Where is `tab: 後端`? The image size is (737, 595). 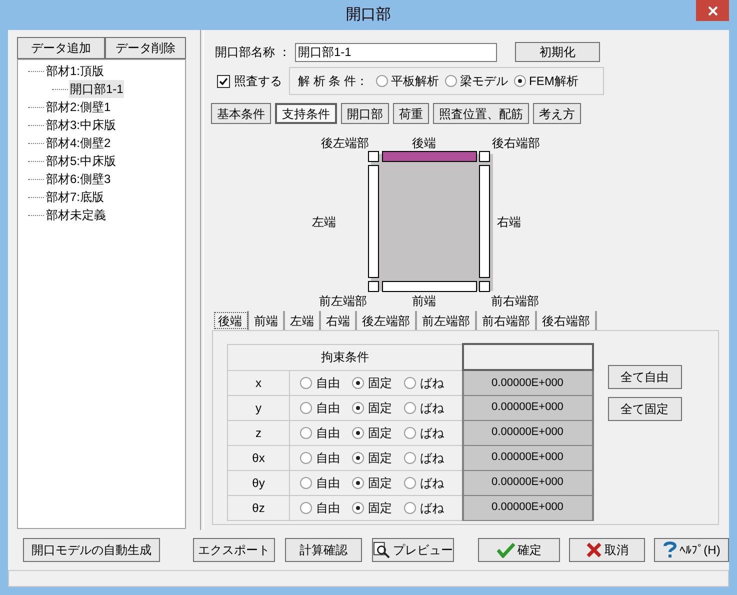
tab: 後端 is located at coordinates (231, 320).